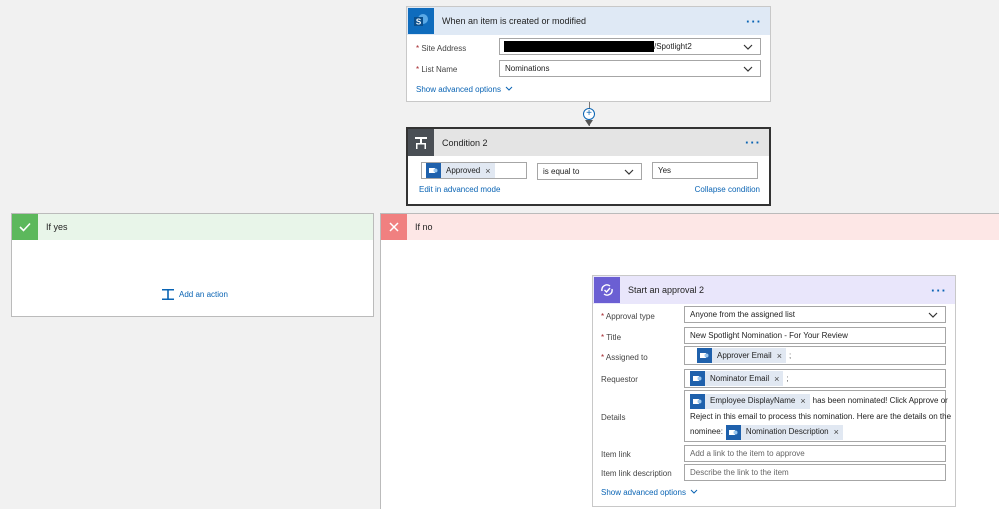  Describe the element at coordinates (589, 114) in the screenshot. I see `insert-step-icon: +` at that location.